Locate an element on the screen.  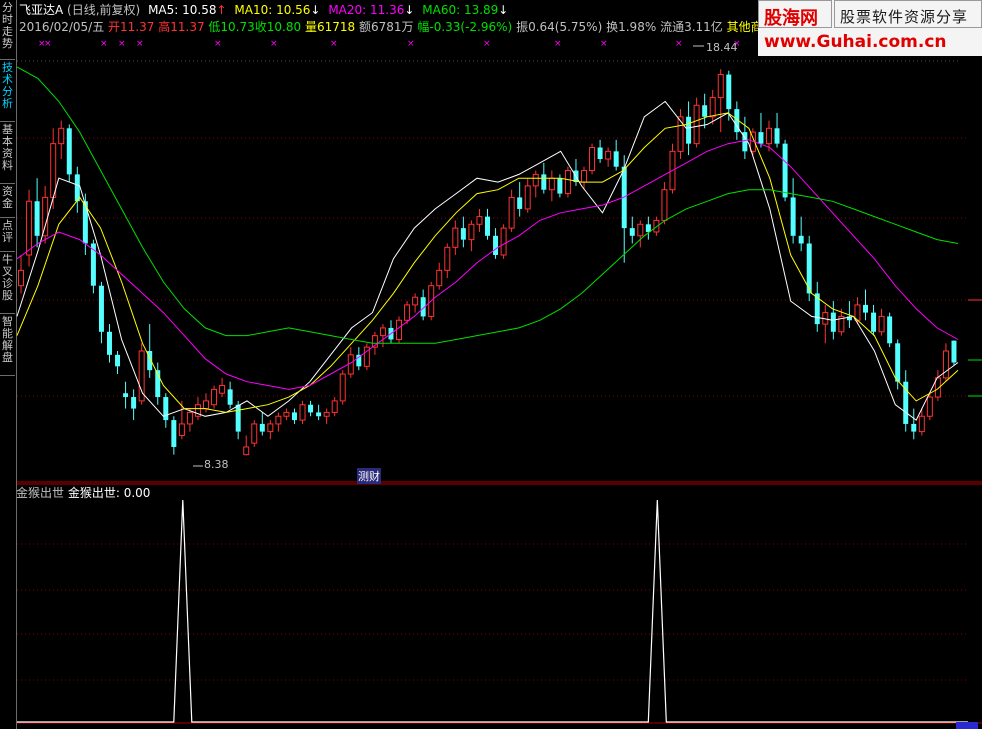
volume-value: 量61718 is located at coordinates (330, 27).